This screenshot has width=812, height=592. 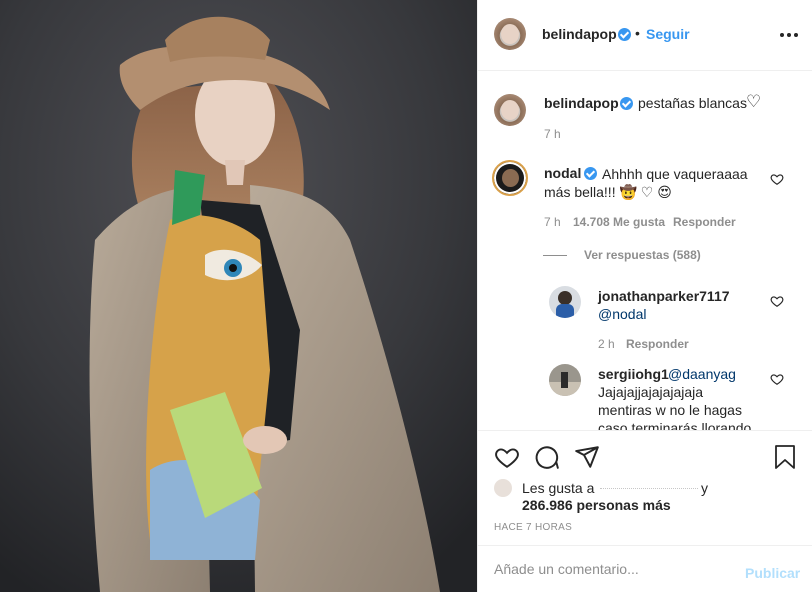 I want to click on comment-icon, so click(x=547, y=457).